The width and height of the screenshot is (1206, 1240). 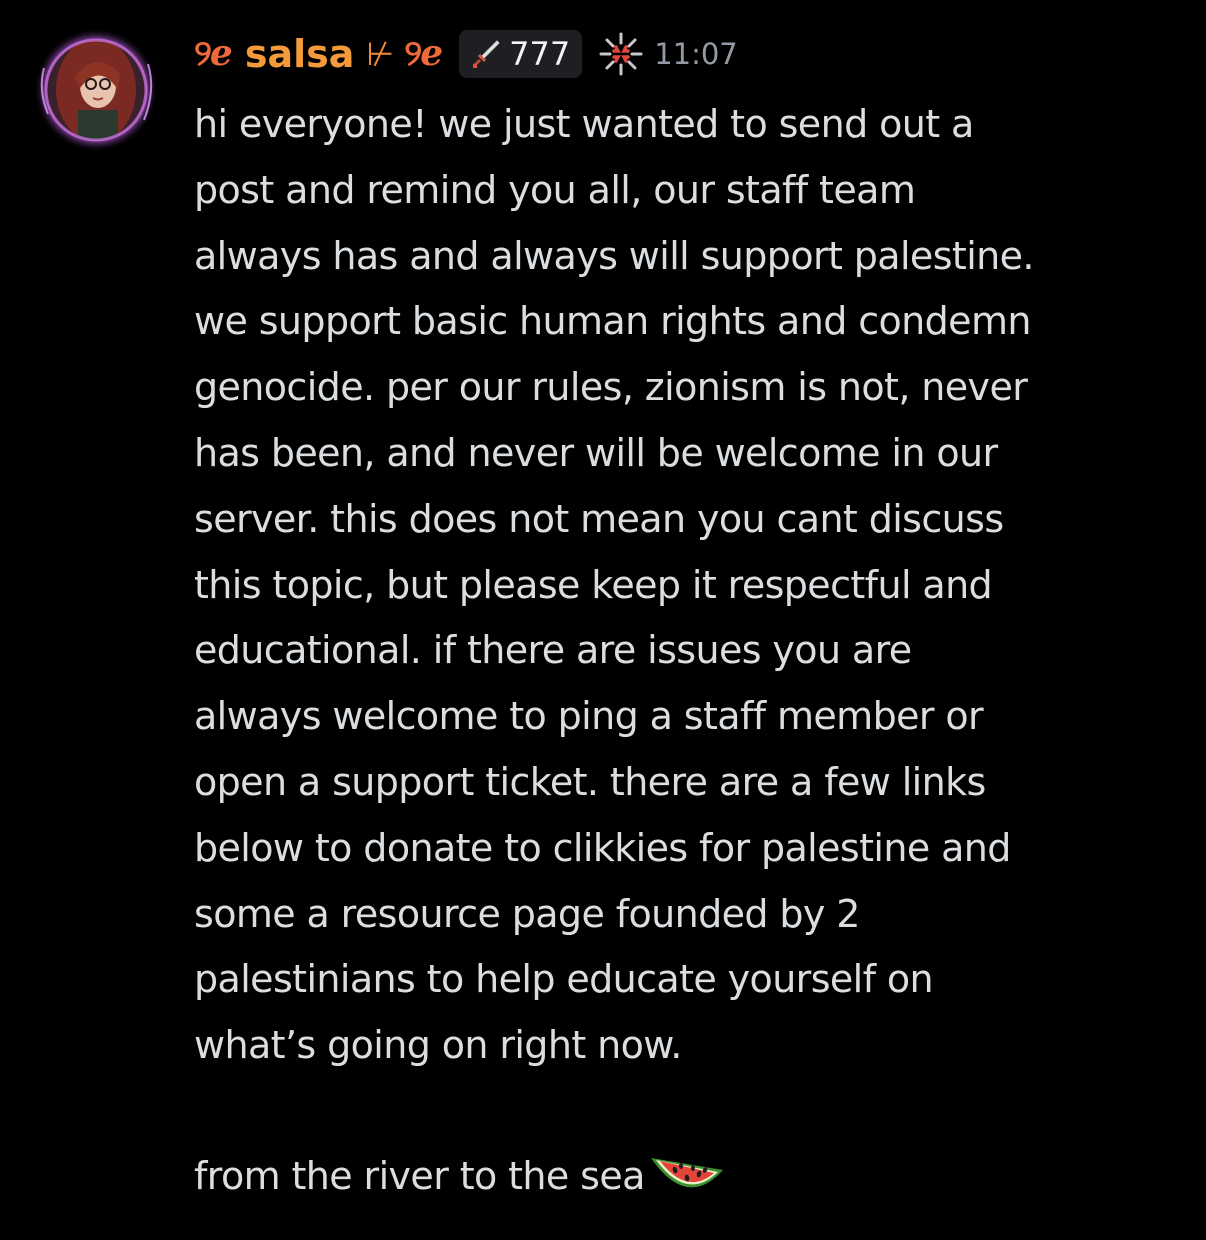 I want to click on message-closing-line: from the river to the sea, so click(x=460, y=1176).